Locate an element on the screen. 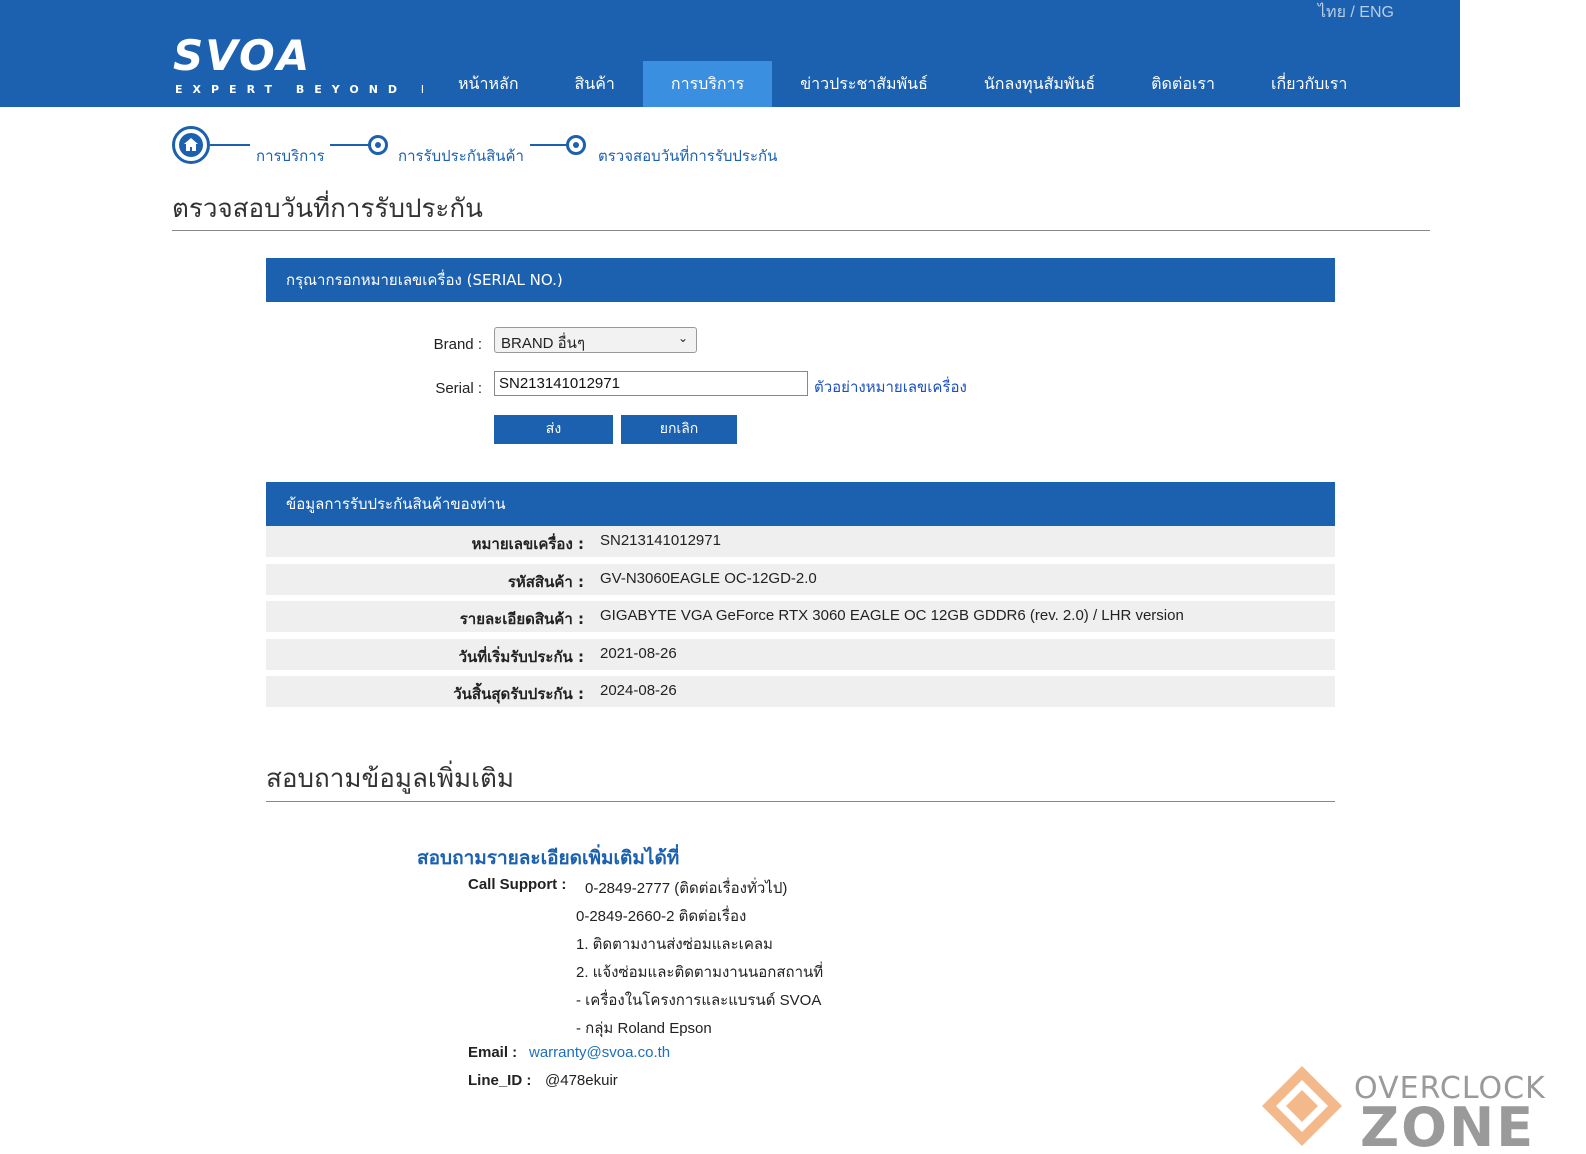  row-label: วันสิ้นสุดรับประกัน : is located at coordinates (518, 694).